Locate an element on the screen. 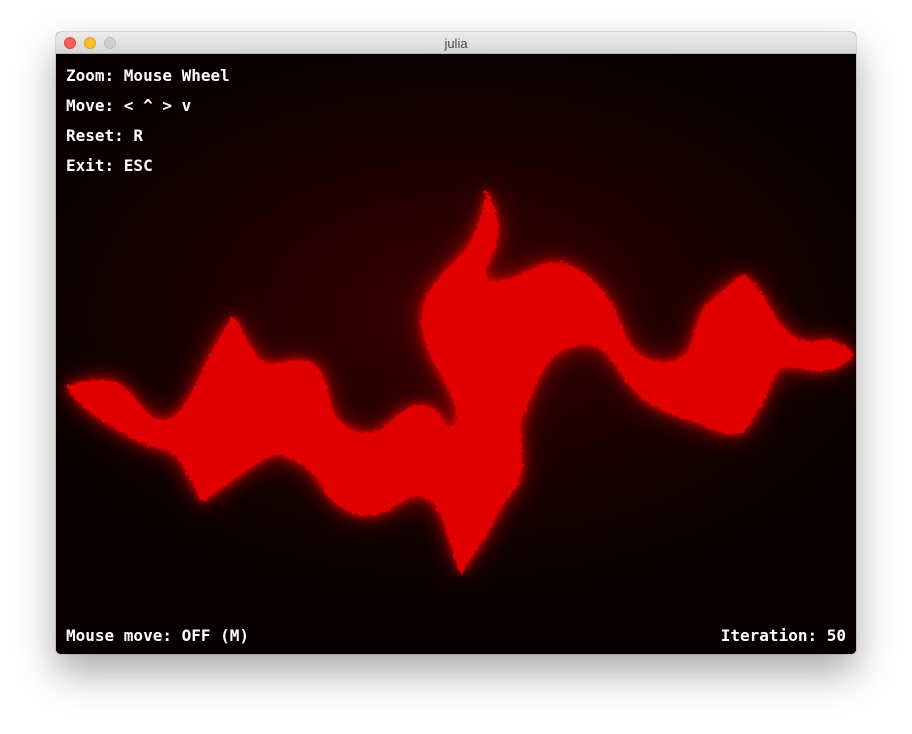 The image size is (912, 734). move-hint: Move: < ^ > v is located at coordinates (129, 105).